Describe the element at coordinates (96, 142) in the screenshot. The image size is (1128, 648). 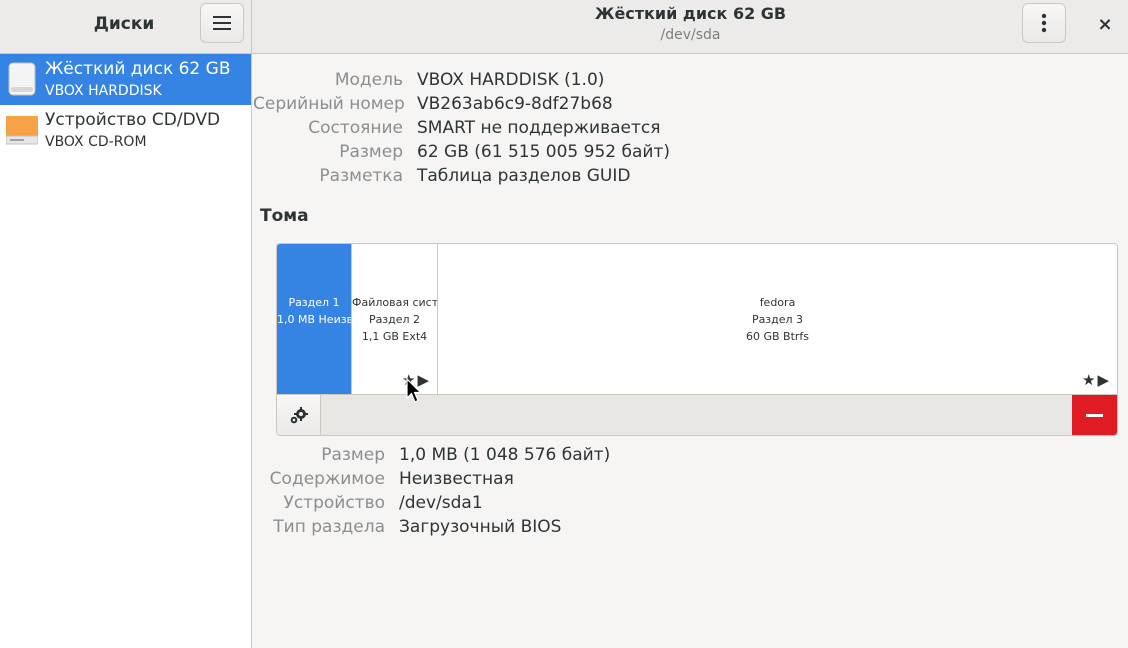
I see `device-model: VBOX CD-ROM` at that location.